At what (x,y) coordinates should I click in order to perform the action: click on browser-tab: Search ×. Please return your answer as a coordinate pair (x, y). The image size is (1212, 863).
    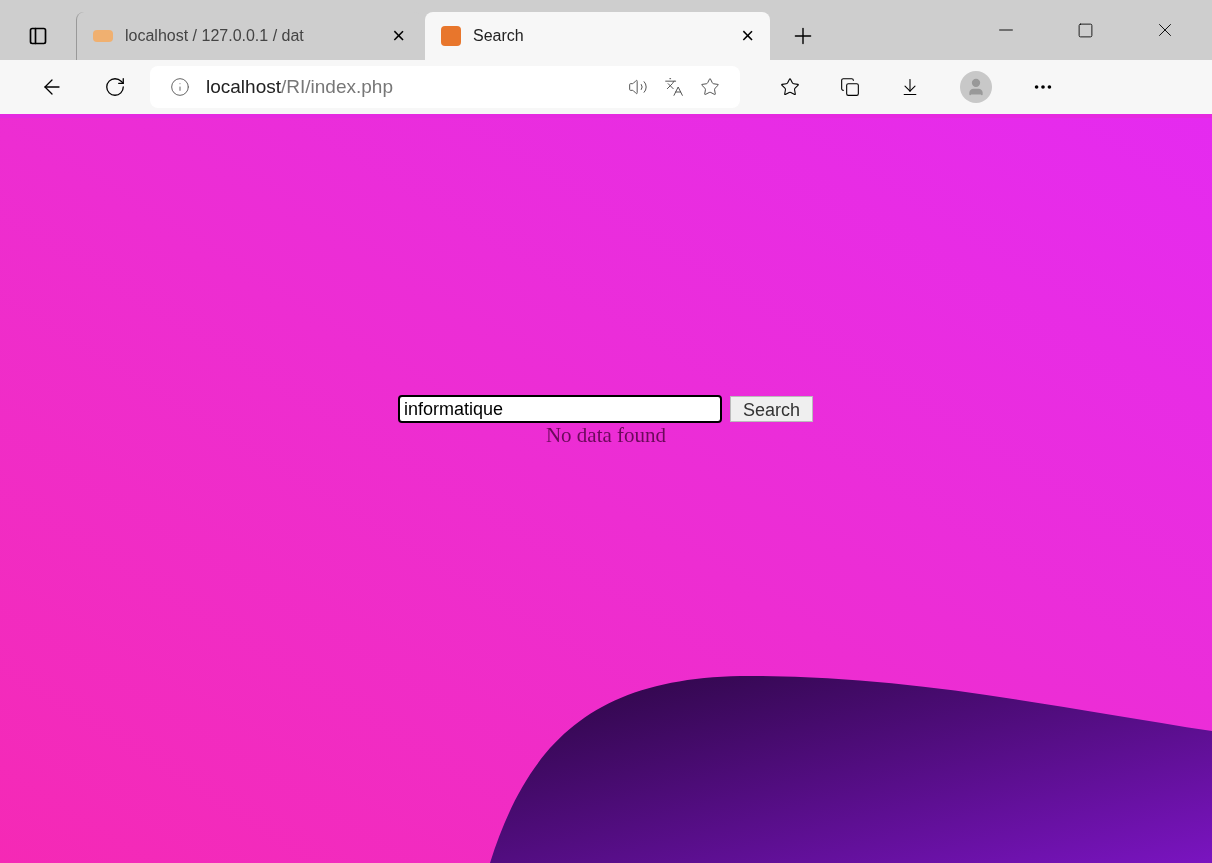
    Looking at the image, I should click on (597, 36).